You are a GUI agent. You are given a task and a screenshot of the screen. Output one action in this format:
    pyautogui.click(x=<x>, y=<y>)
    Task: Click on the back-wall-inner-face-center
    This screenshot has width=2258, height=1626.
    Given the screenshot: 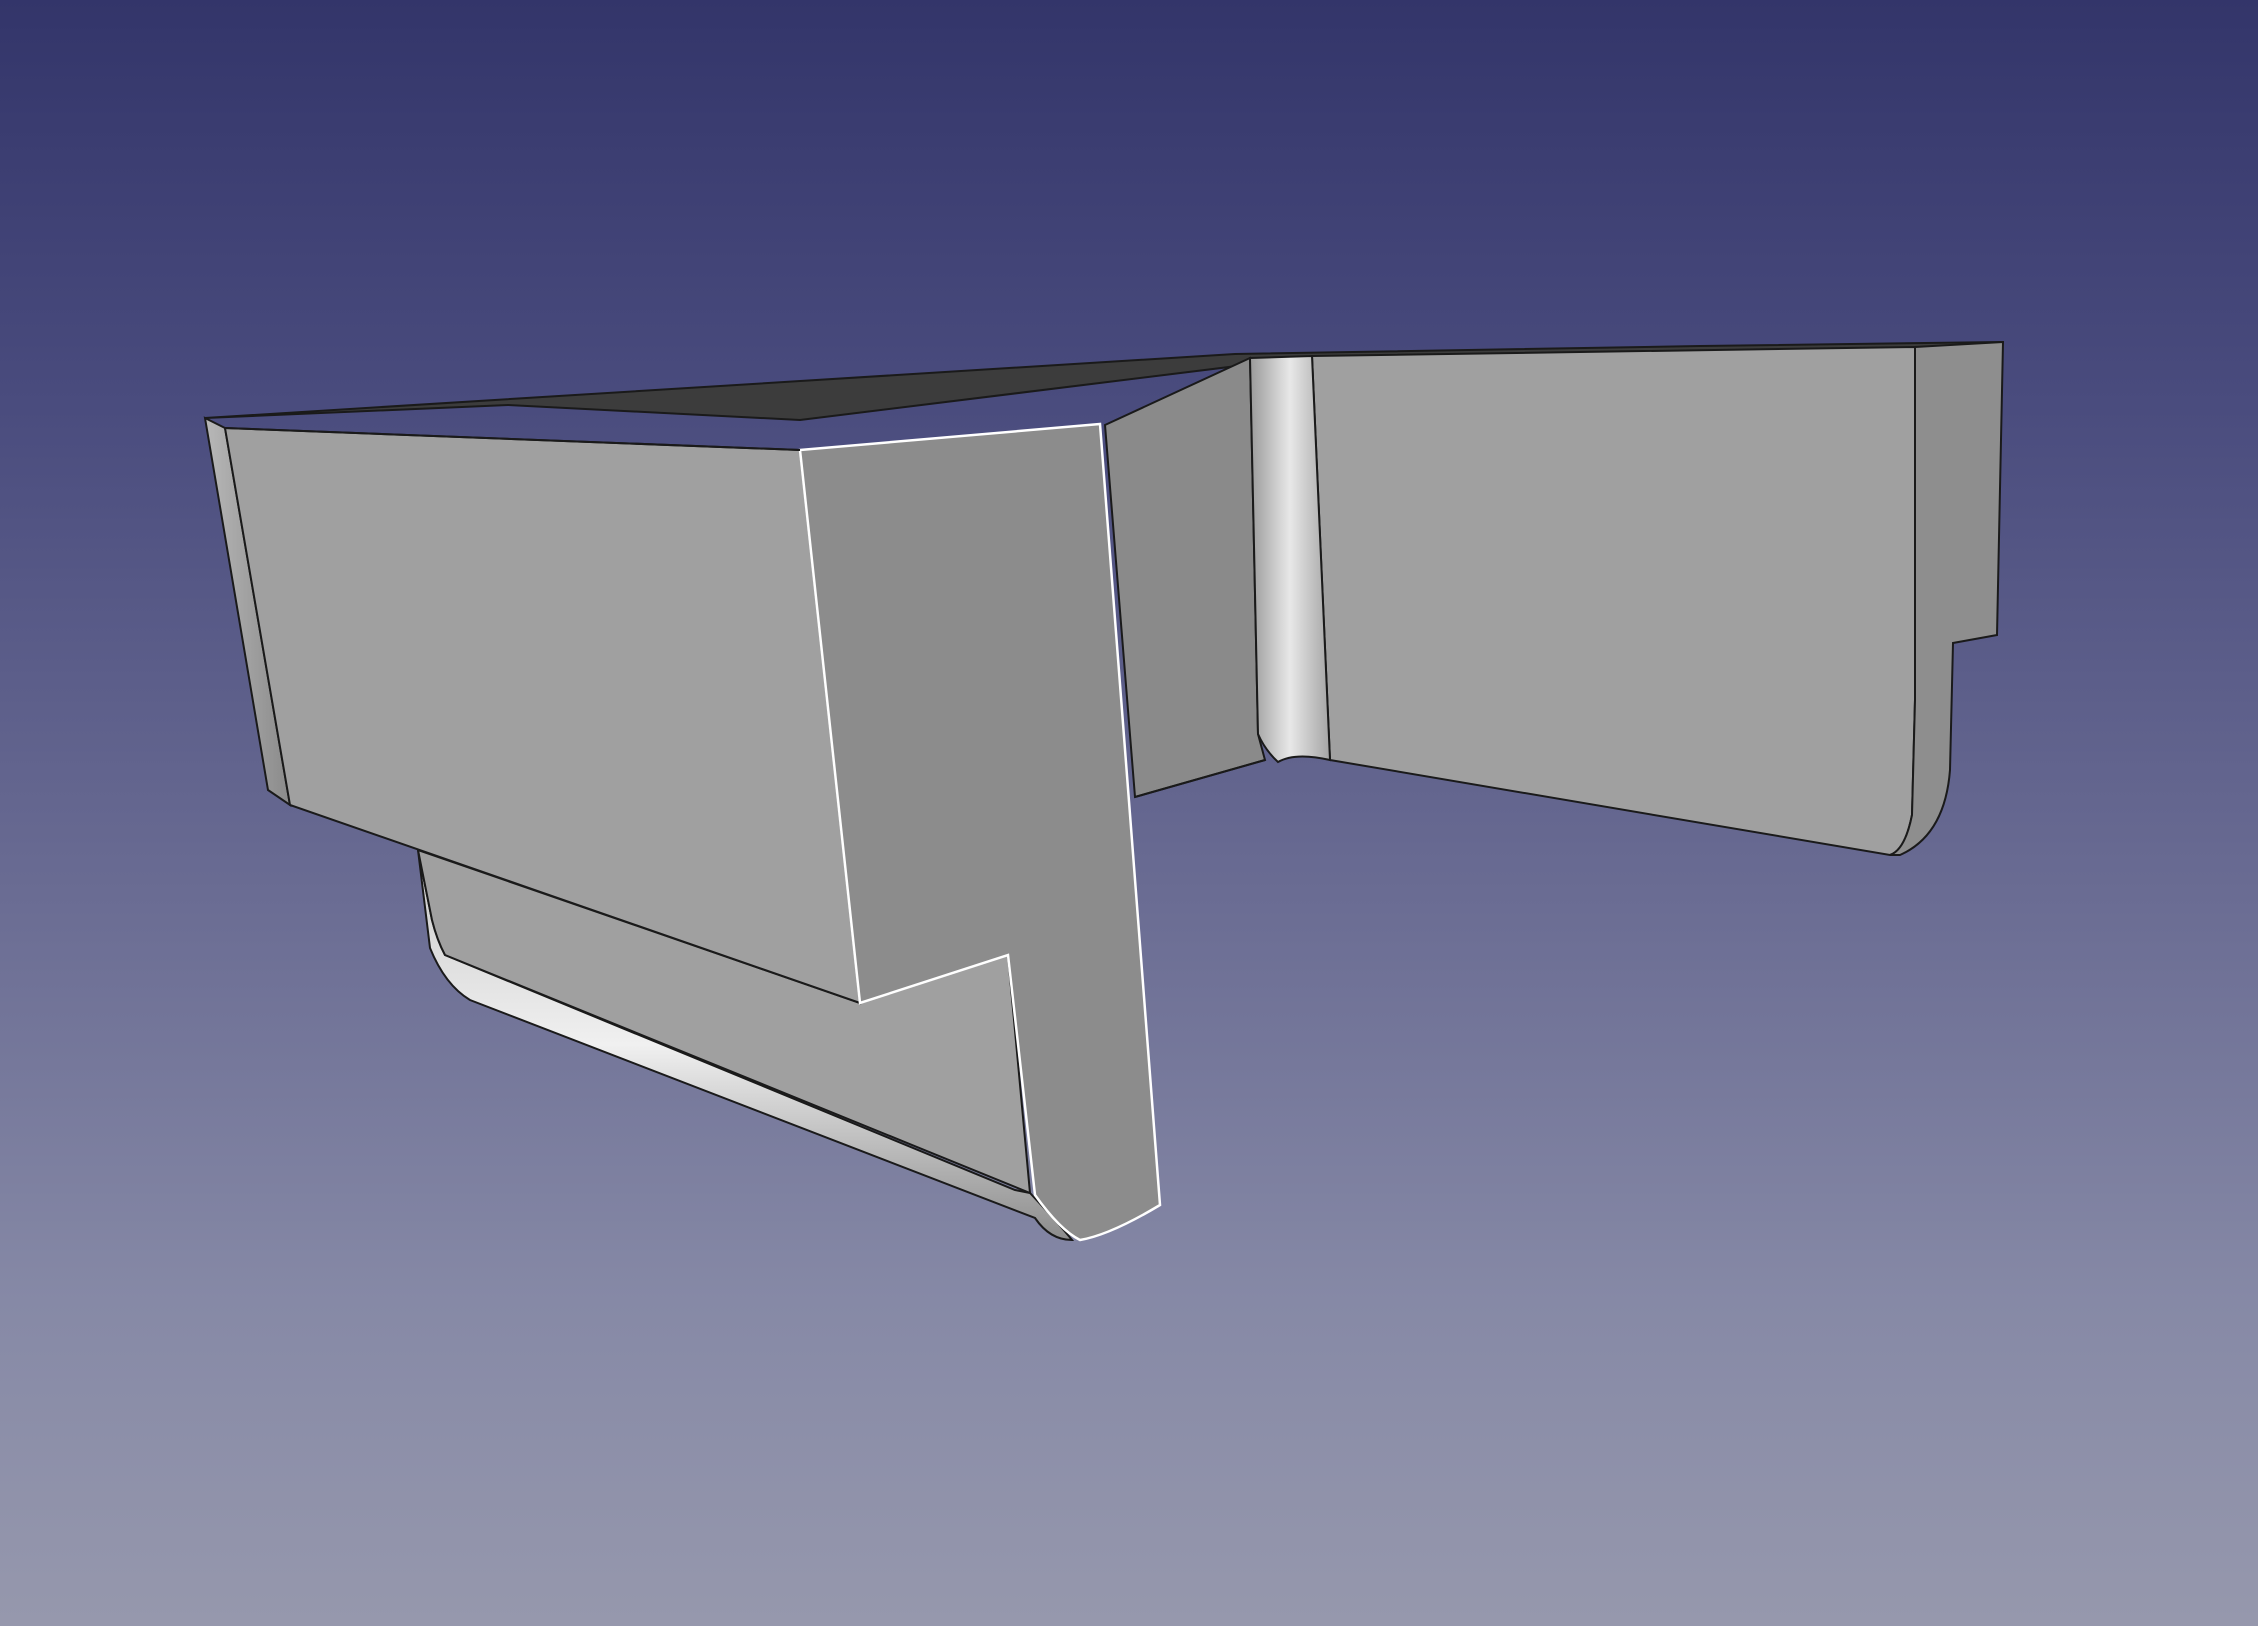 What is the action you would take?
    pyautogui.click(x=1185, y=577)
    